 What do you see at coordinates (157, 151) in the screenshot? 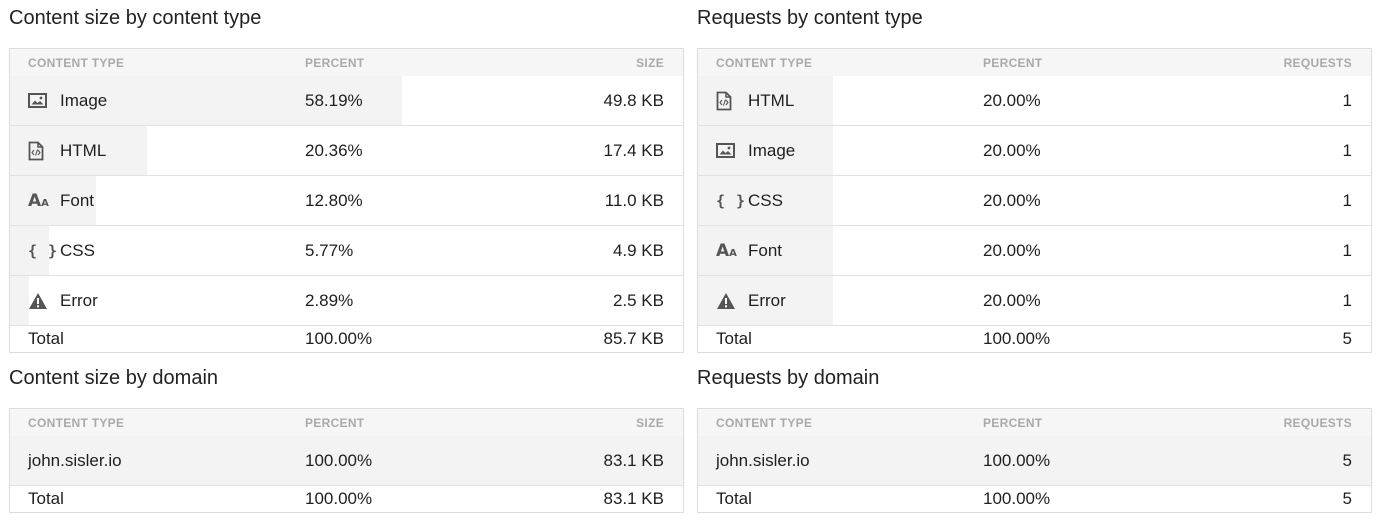
I see `content-type-cell: HTML` at bounding box center [157, 151].